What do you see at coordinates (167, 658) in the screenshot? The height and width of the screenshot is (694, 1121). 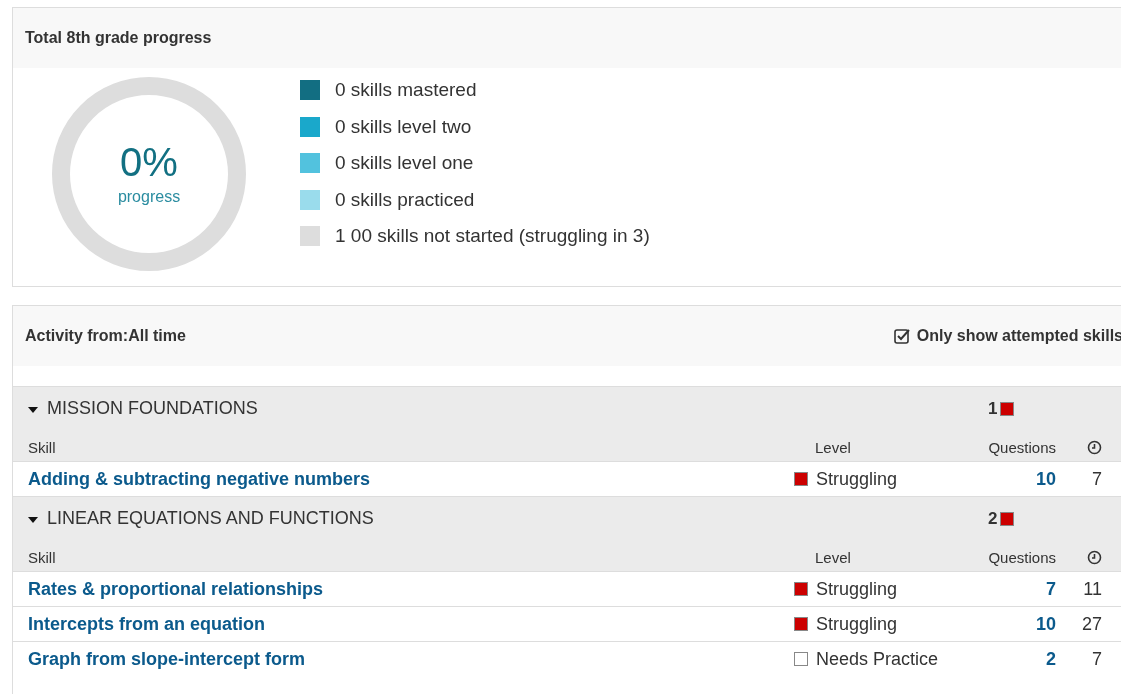 I see `skill-link: Graph from slope-intercept form` at bounding box center [167, 658].